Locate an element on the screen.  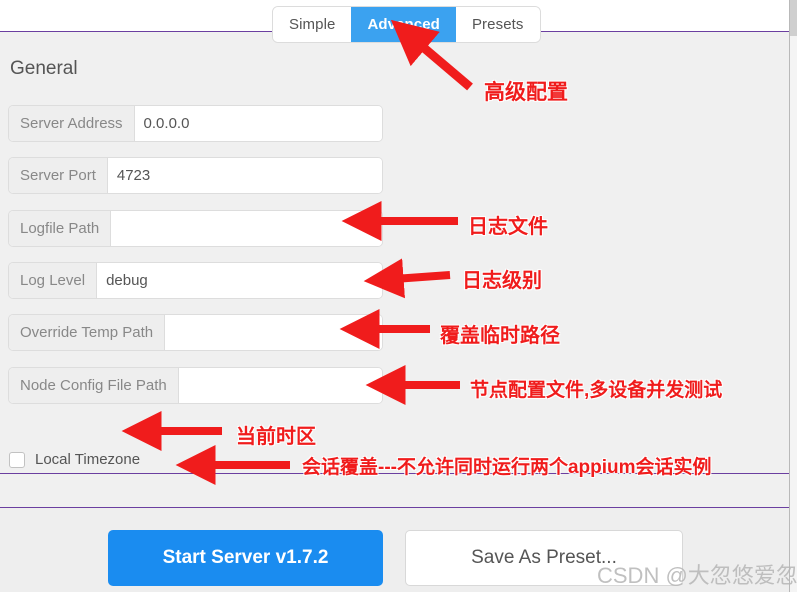
field-server-port: Server Port is located at coordinates (195, 175).